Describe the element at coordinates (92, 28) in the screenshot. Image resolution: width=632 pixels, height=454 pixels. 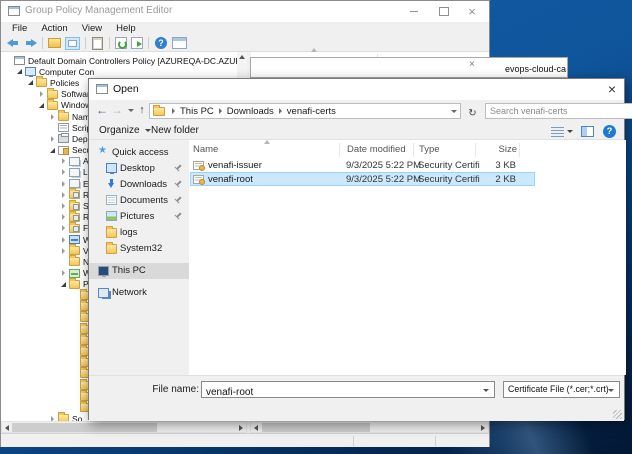
I see `menu-item: View` at that location.